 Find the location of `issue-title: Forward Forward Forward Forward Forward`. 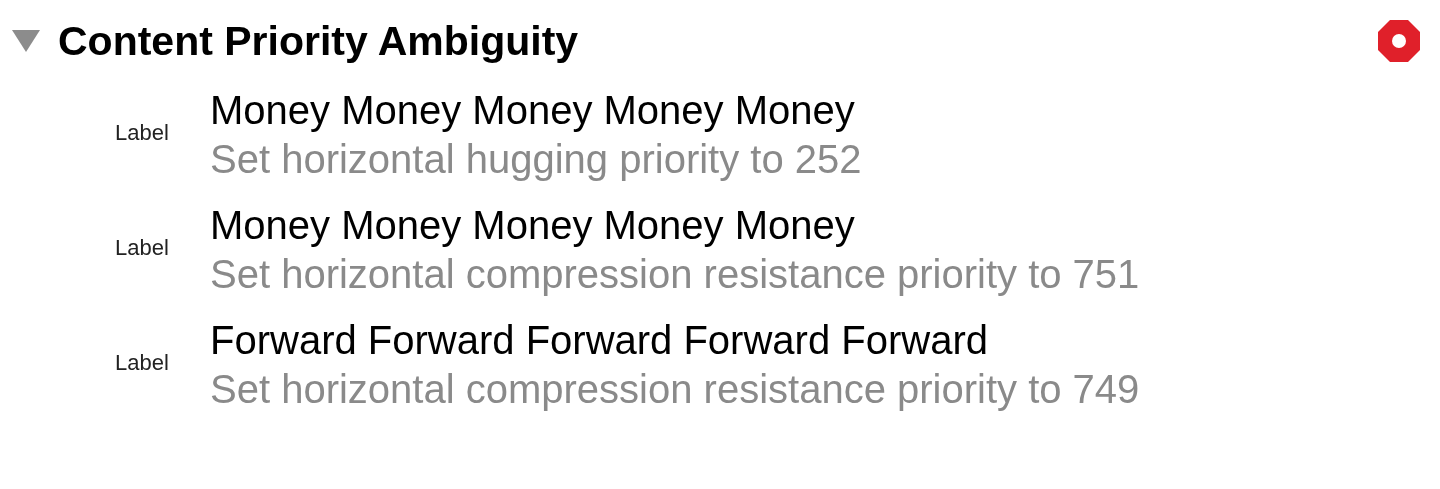

issue-title: Forward Forward Forward Forward Forward is located at coordinates (599, 340).